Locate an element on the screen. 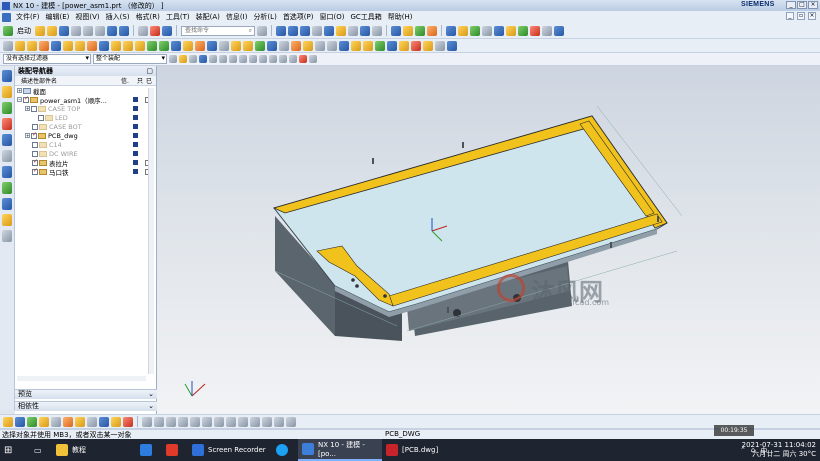 The height and width of the screenshot is (461, 820). offset-face-icon is located at coordinates (224, 45).